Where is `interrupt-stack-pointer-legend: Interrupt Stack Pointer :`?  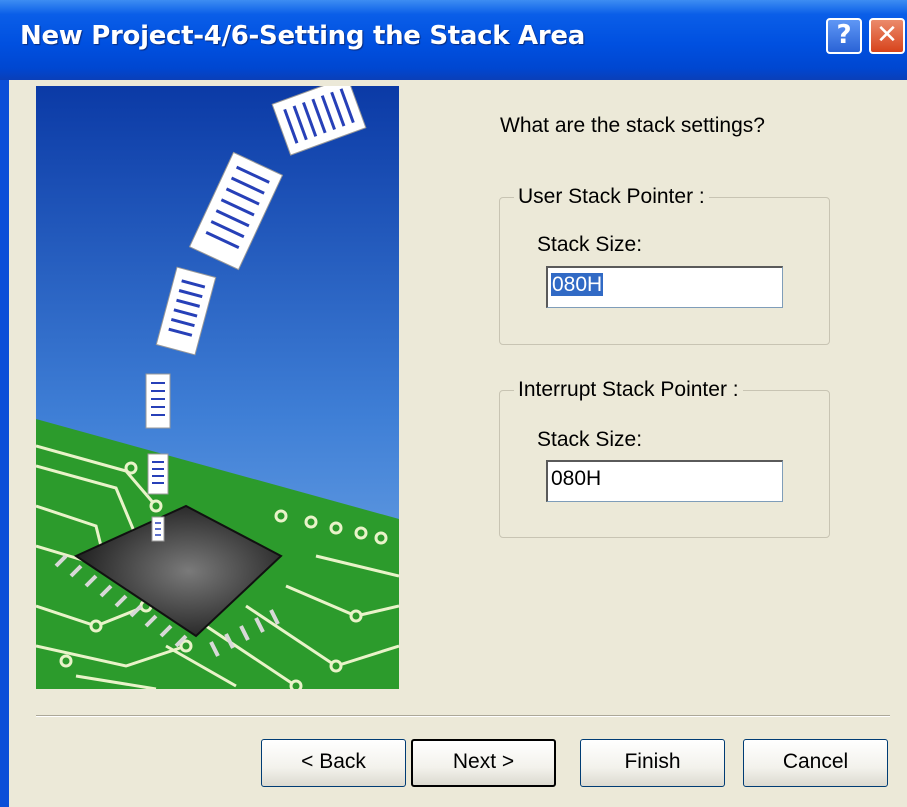 interrupt-stack-pointer-legend: Interrupt Stack Pointer : is located at coordinates (628, 389).